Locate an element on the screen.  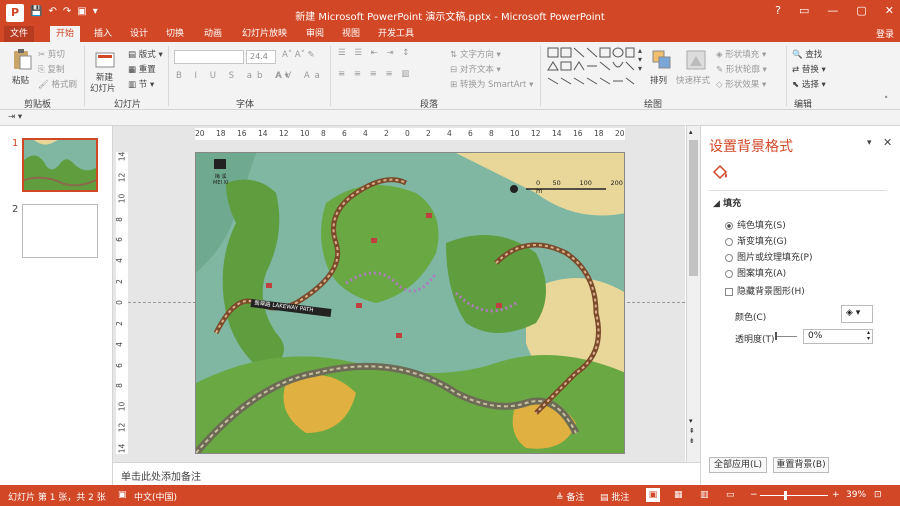
section-button: ▥ 节 ▾ is located at coordinates (141, 84).